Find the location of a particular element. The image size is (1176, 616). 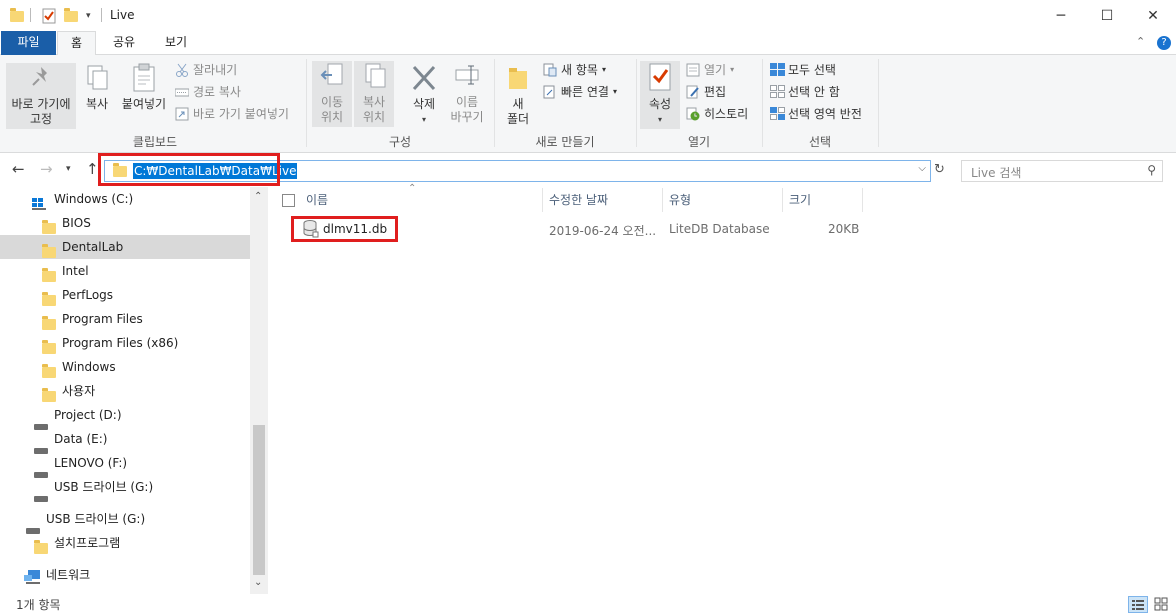

nav-item-windows-folder: Windows is located at coordinates (125, 367).